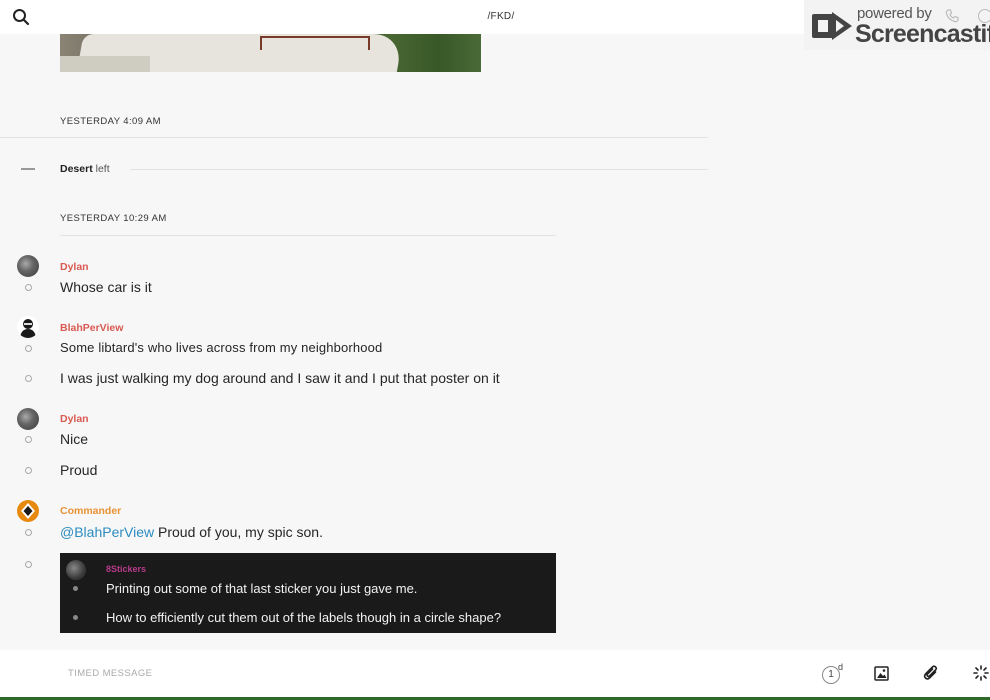 The width and height of the screenshot is (990, 700). I want to click on system-event-verb: left, so click(102, 169).